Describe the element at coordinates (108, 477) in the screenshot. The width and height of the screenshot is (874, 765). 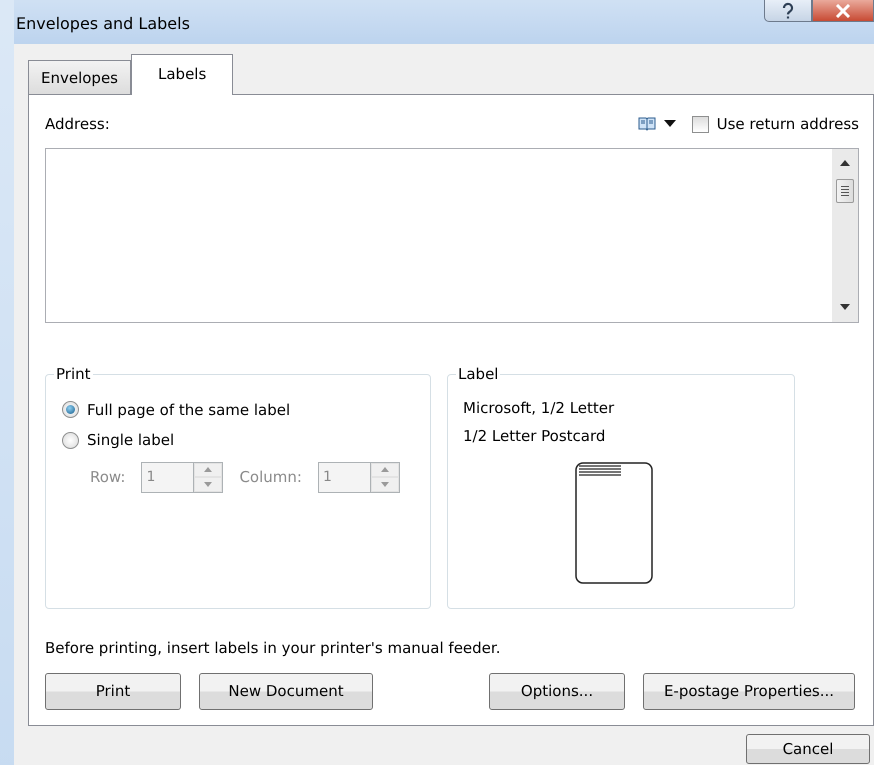
I see `spin-label: Row:` at that location.